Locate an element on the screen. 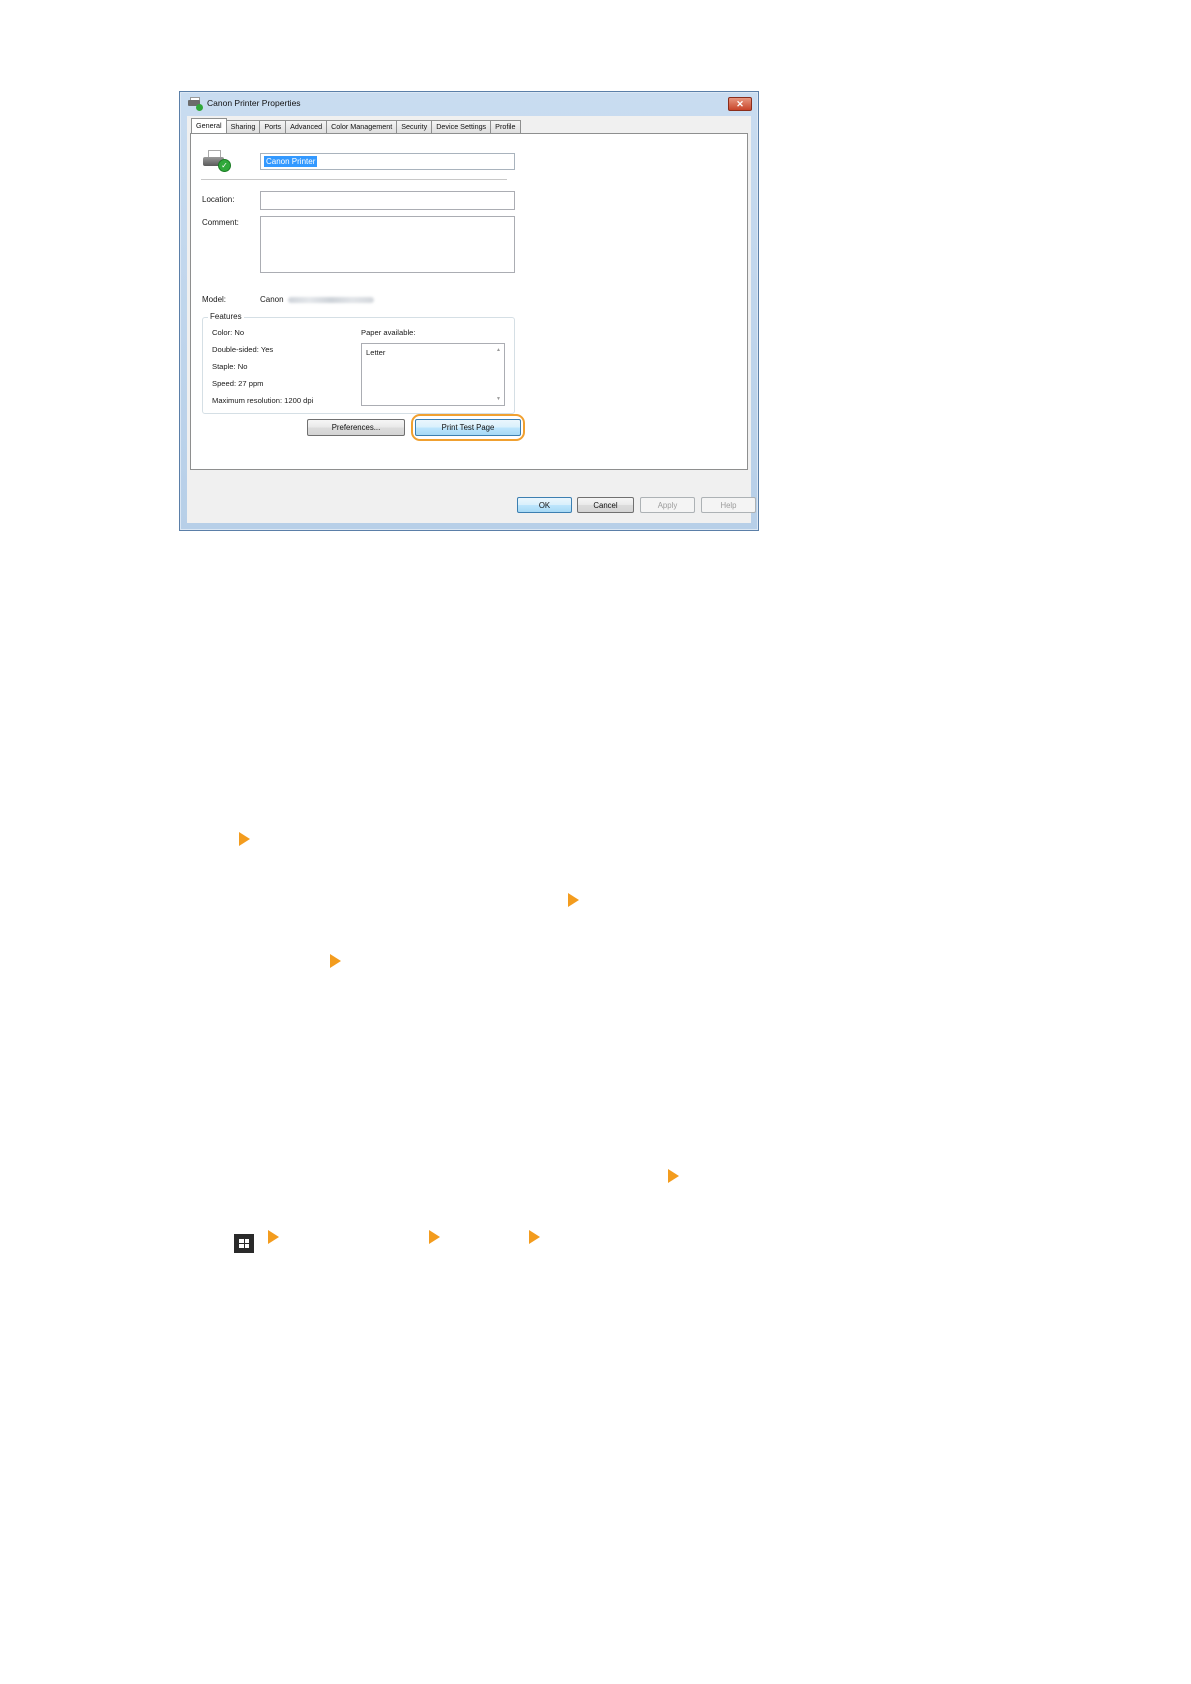 The height and width of the screenshot is (1684, 1191). list-scrollbar: ▲ ▼ is located at coordinates (498, 374).